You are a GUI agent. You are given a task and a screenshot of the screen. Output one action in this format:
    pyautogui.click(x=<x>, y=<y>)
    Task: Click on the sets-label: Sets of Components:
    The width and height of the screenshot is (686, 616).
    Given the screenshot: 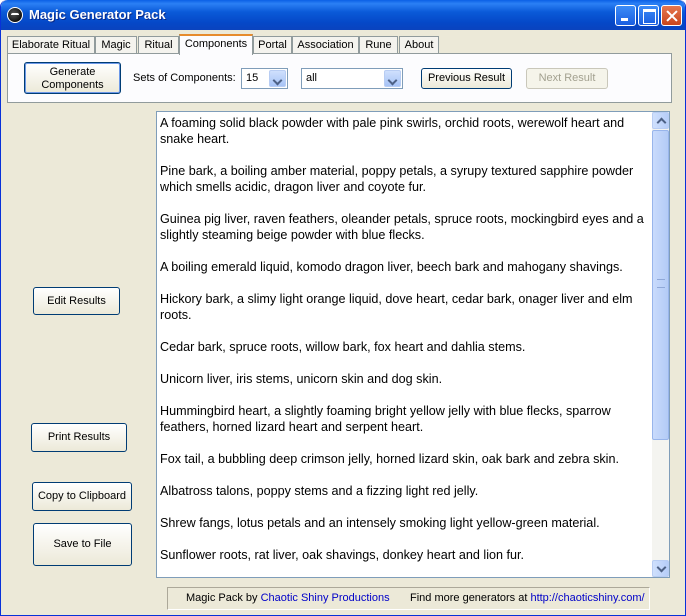 What is the action you would take?
    pyautogui.click(x=184, y=78)
    